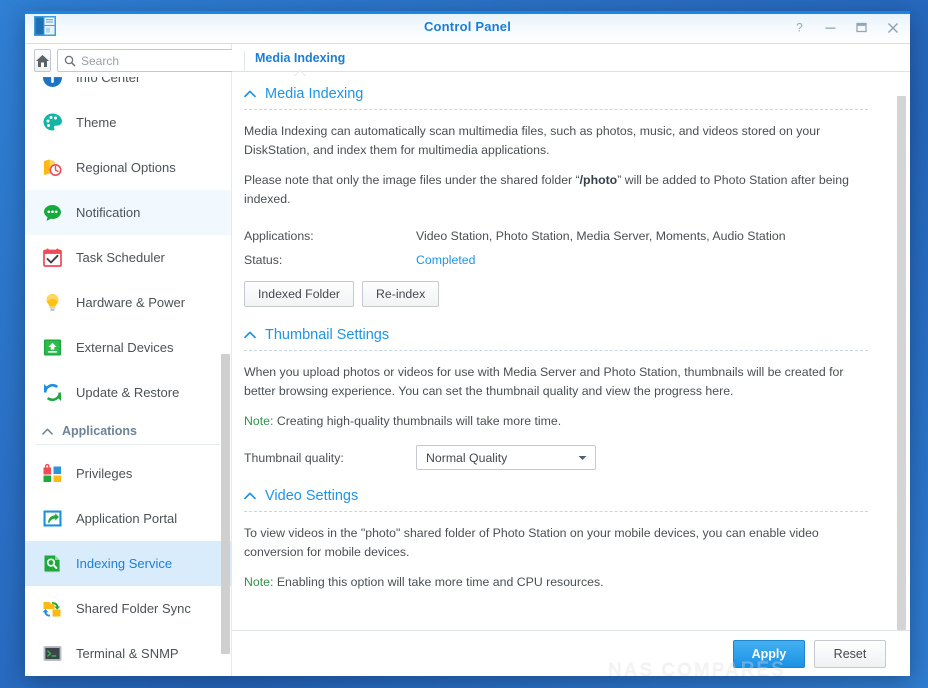 Image resolution: width=928 pixels, height=688 pixels. Describe the element at coordinates (571, 653) in the screenshot. I see `footer-bar: Apply Reset` at that location.